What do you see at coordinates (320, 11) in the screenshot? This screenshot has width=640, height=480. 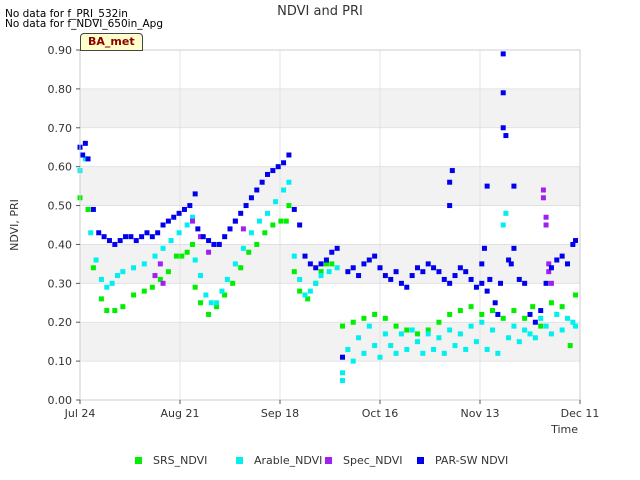 I see `chart-title: NDVI and PRI` at bounding box center [320, 11].